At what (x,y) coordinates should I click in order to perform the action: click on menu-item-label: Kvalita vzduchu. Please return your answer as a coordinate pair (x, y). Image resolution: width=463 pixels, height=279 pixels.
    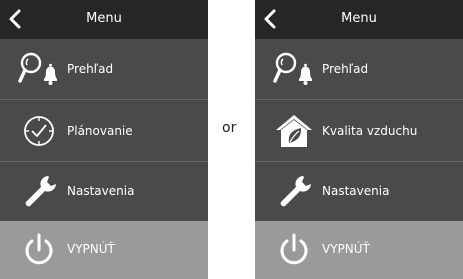
    Looking at the image, I should click on (370, 131).